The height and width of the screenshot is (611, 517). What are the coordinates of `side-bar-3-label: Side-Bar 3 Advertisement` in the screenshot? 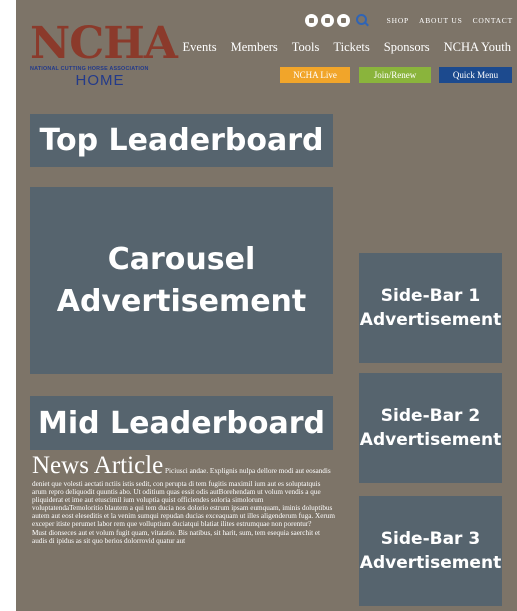 It's located at (430, 551).